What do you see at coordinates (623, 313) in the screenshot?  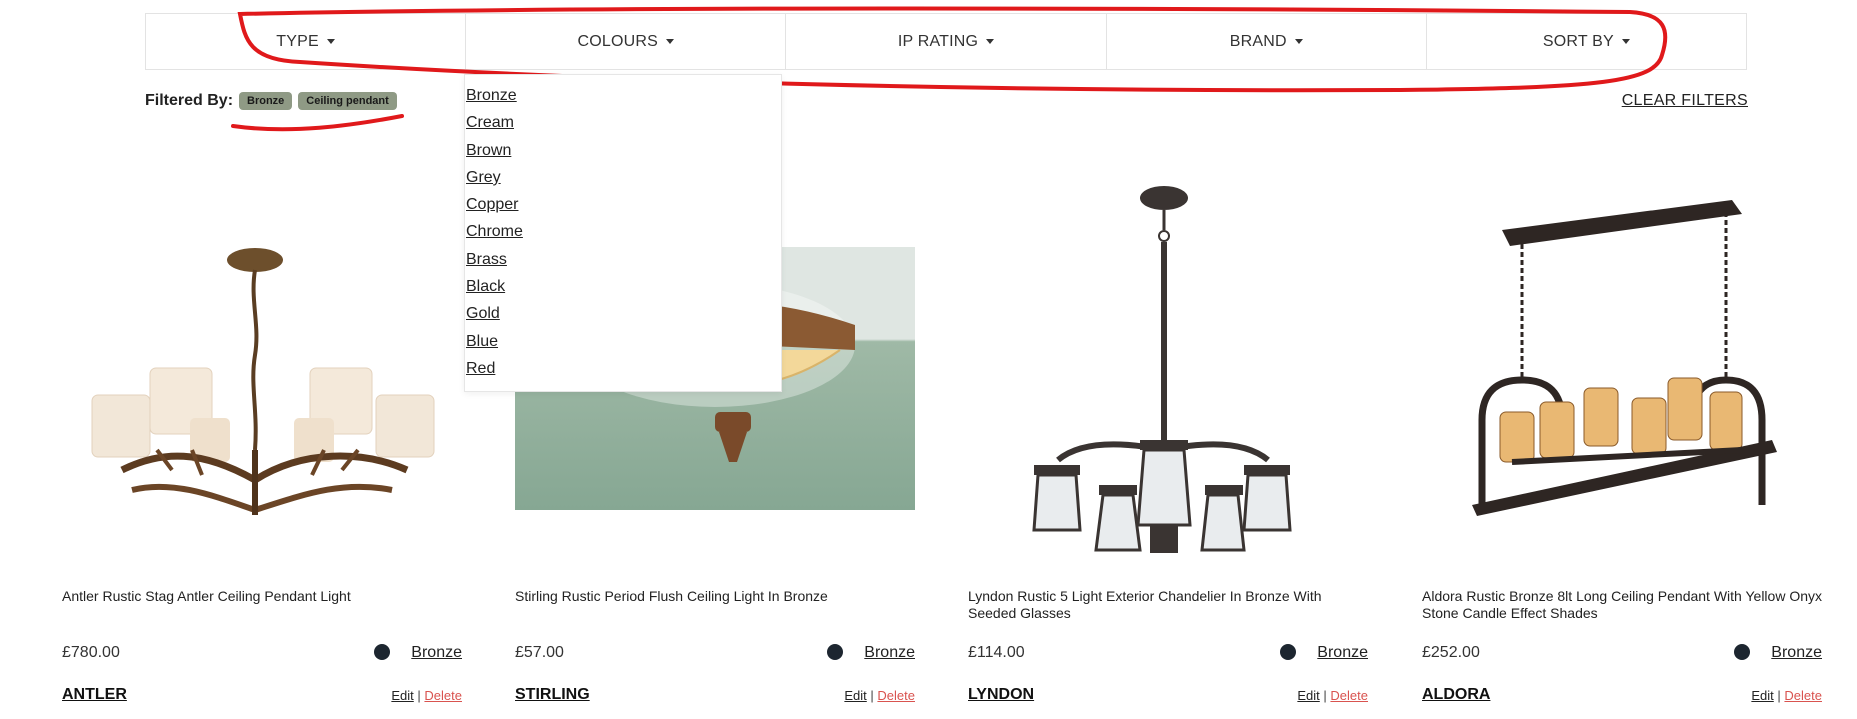 I see `colour-option-gold: Gold` at bounding box center [623, 313].